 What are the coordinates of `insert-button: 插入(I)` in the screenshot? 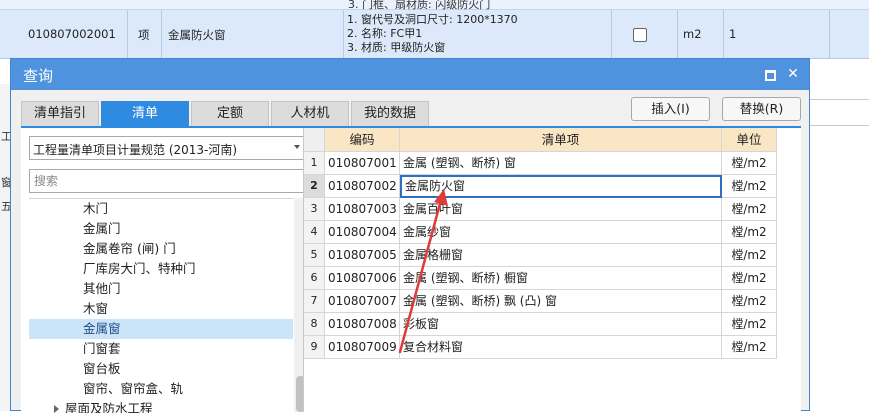 It's located at (670, 109).